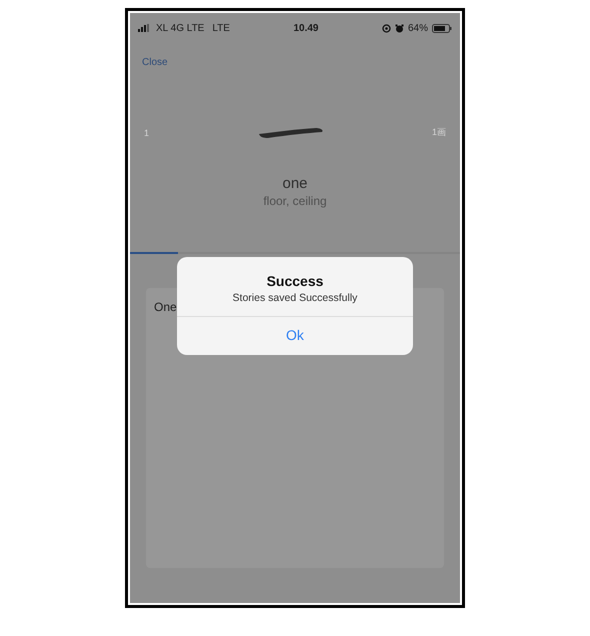 The height and width of the screenshot is (636, 590). What do you see at coordinates (221, 28) in the screenshot?
I see `network-label: LTE` at bounding box center [221, 28].